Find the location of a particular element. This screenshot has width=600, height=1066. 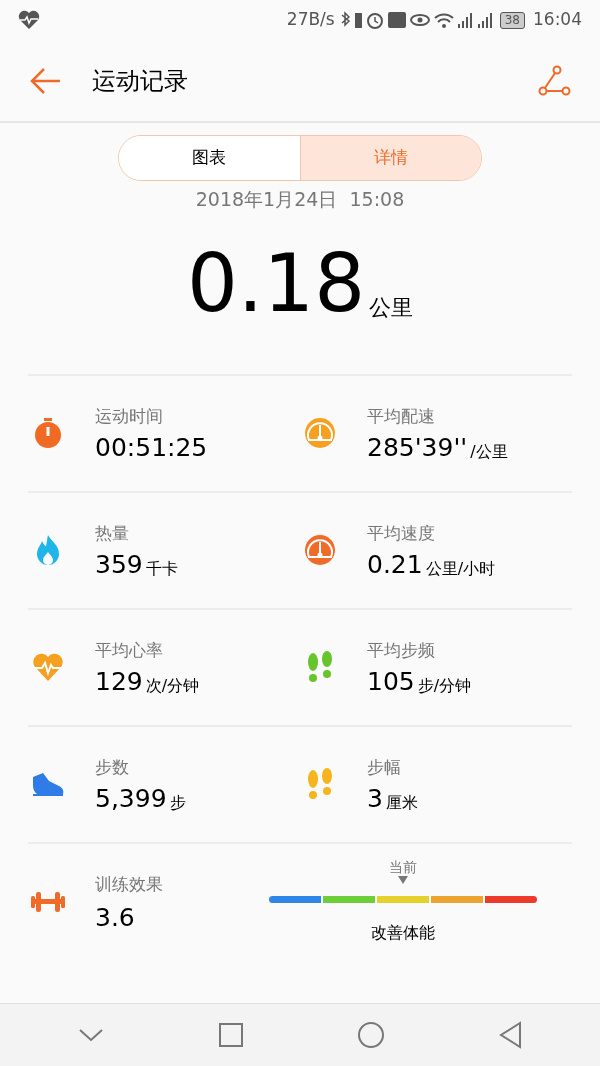

home-button is located at coordinates (370, 1035).